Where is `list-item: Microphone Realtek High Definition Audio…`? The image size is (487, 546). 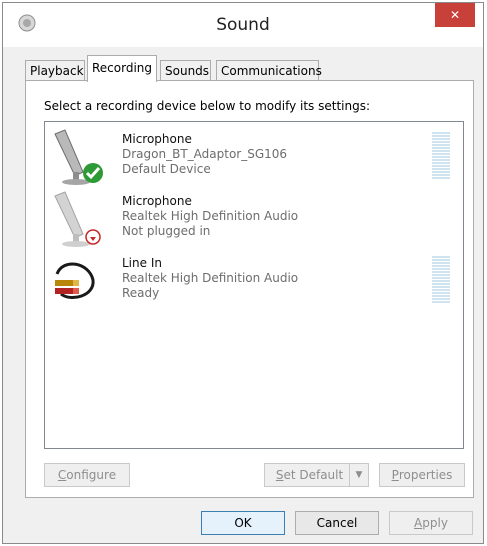
list-item: Microphone Realtek High Definition Audio… is located at coordinates (254, 218).